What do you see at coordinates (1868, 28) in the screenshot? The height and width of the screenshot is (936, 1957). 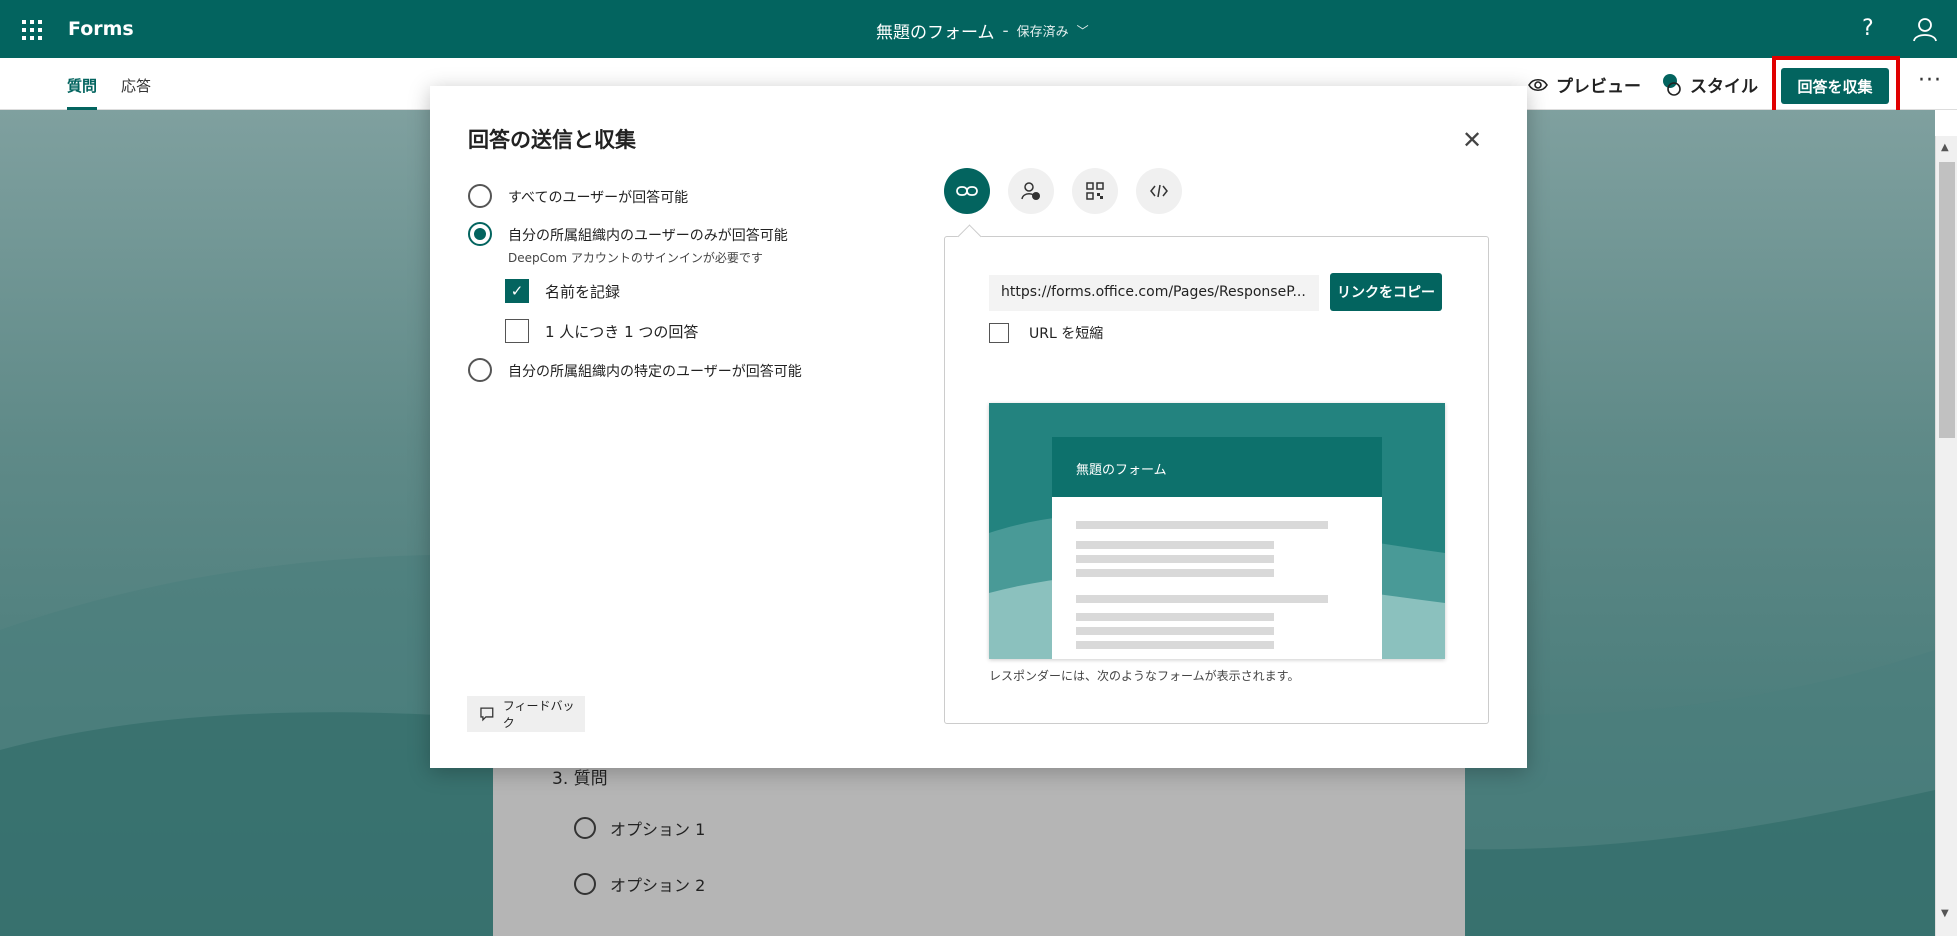 I see `help-icon: ?` at bounding box center [1868, 28].